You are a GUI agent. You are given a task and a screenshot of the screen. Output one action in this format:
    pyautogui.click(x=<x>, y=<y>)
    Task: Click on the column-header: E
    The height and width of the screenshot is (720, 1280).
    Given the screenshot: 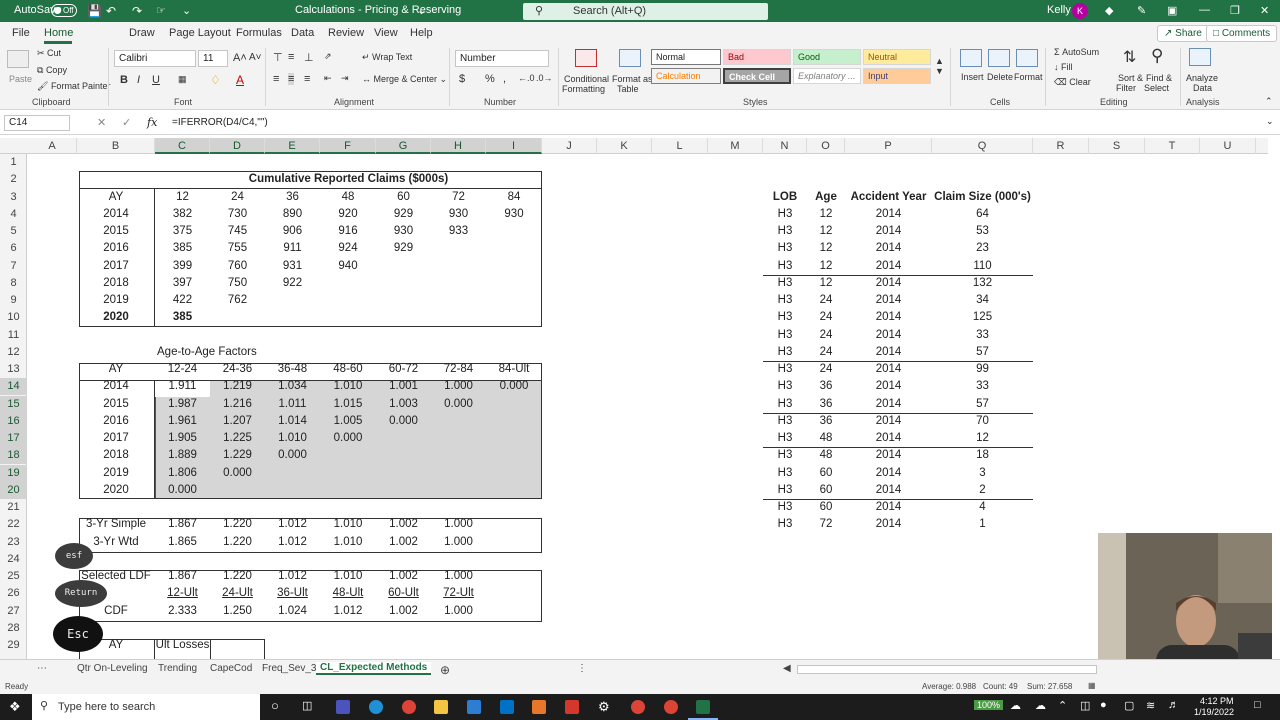 What is the action you would take?
    pyautogui.click(x=292, y=146)
    